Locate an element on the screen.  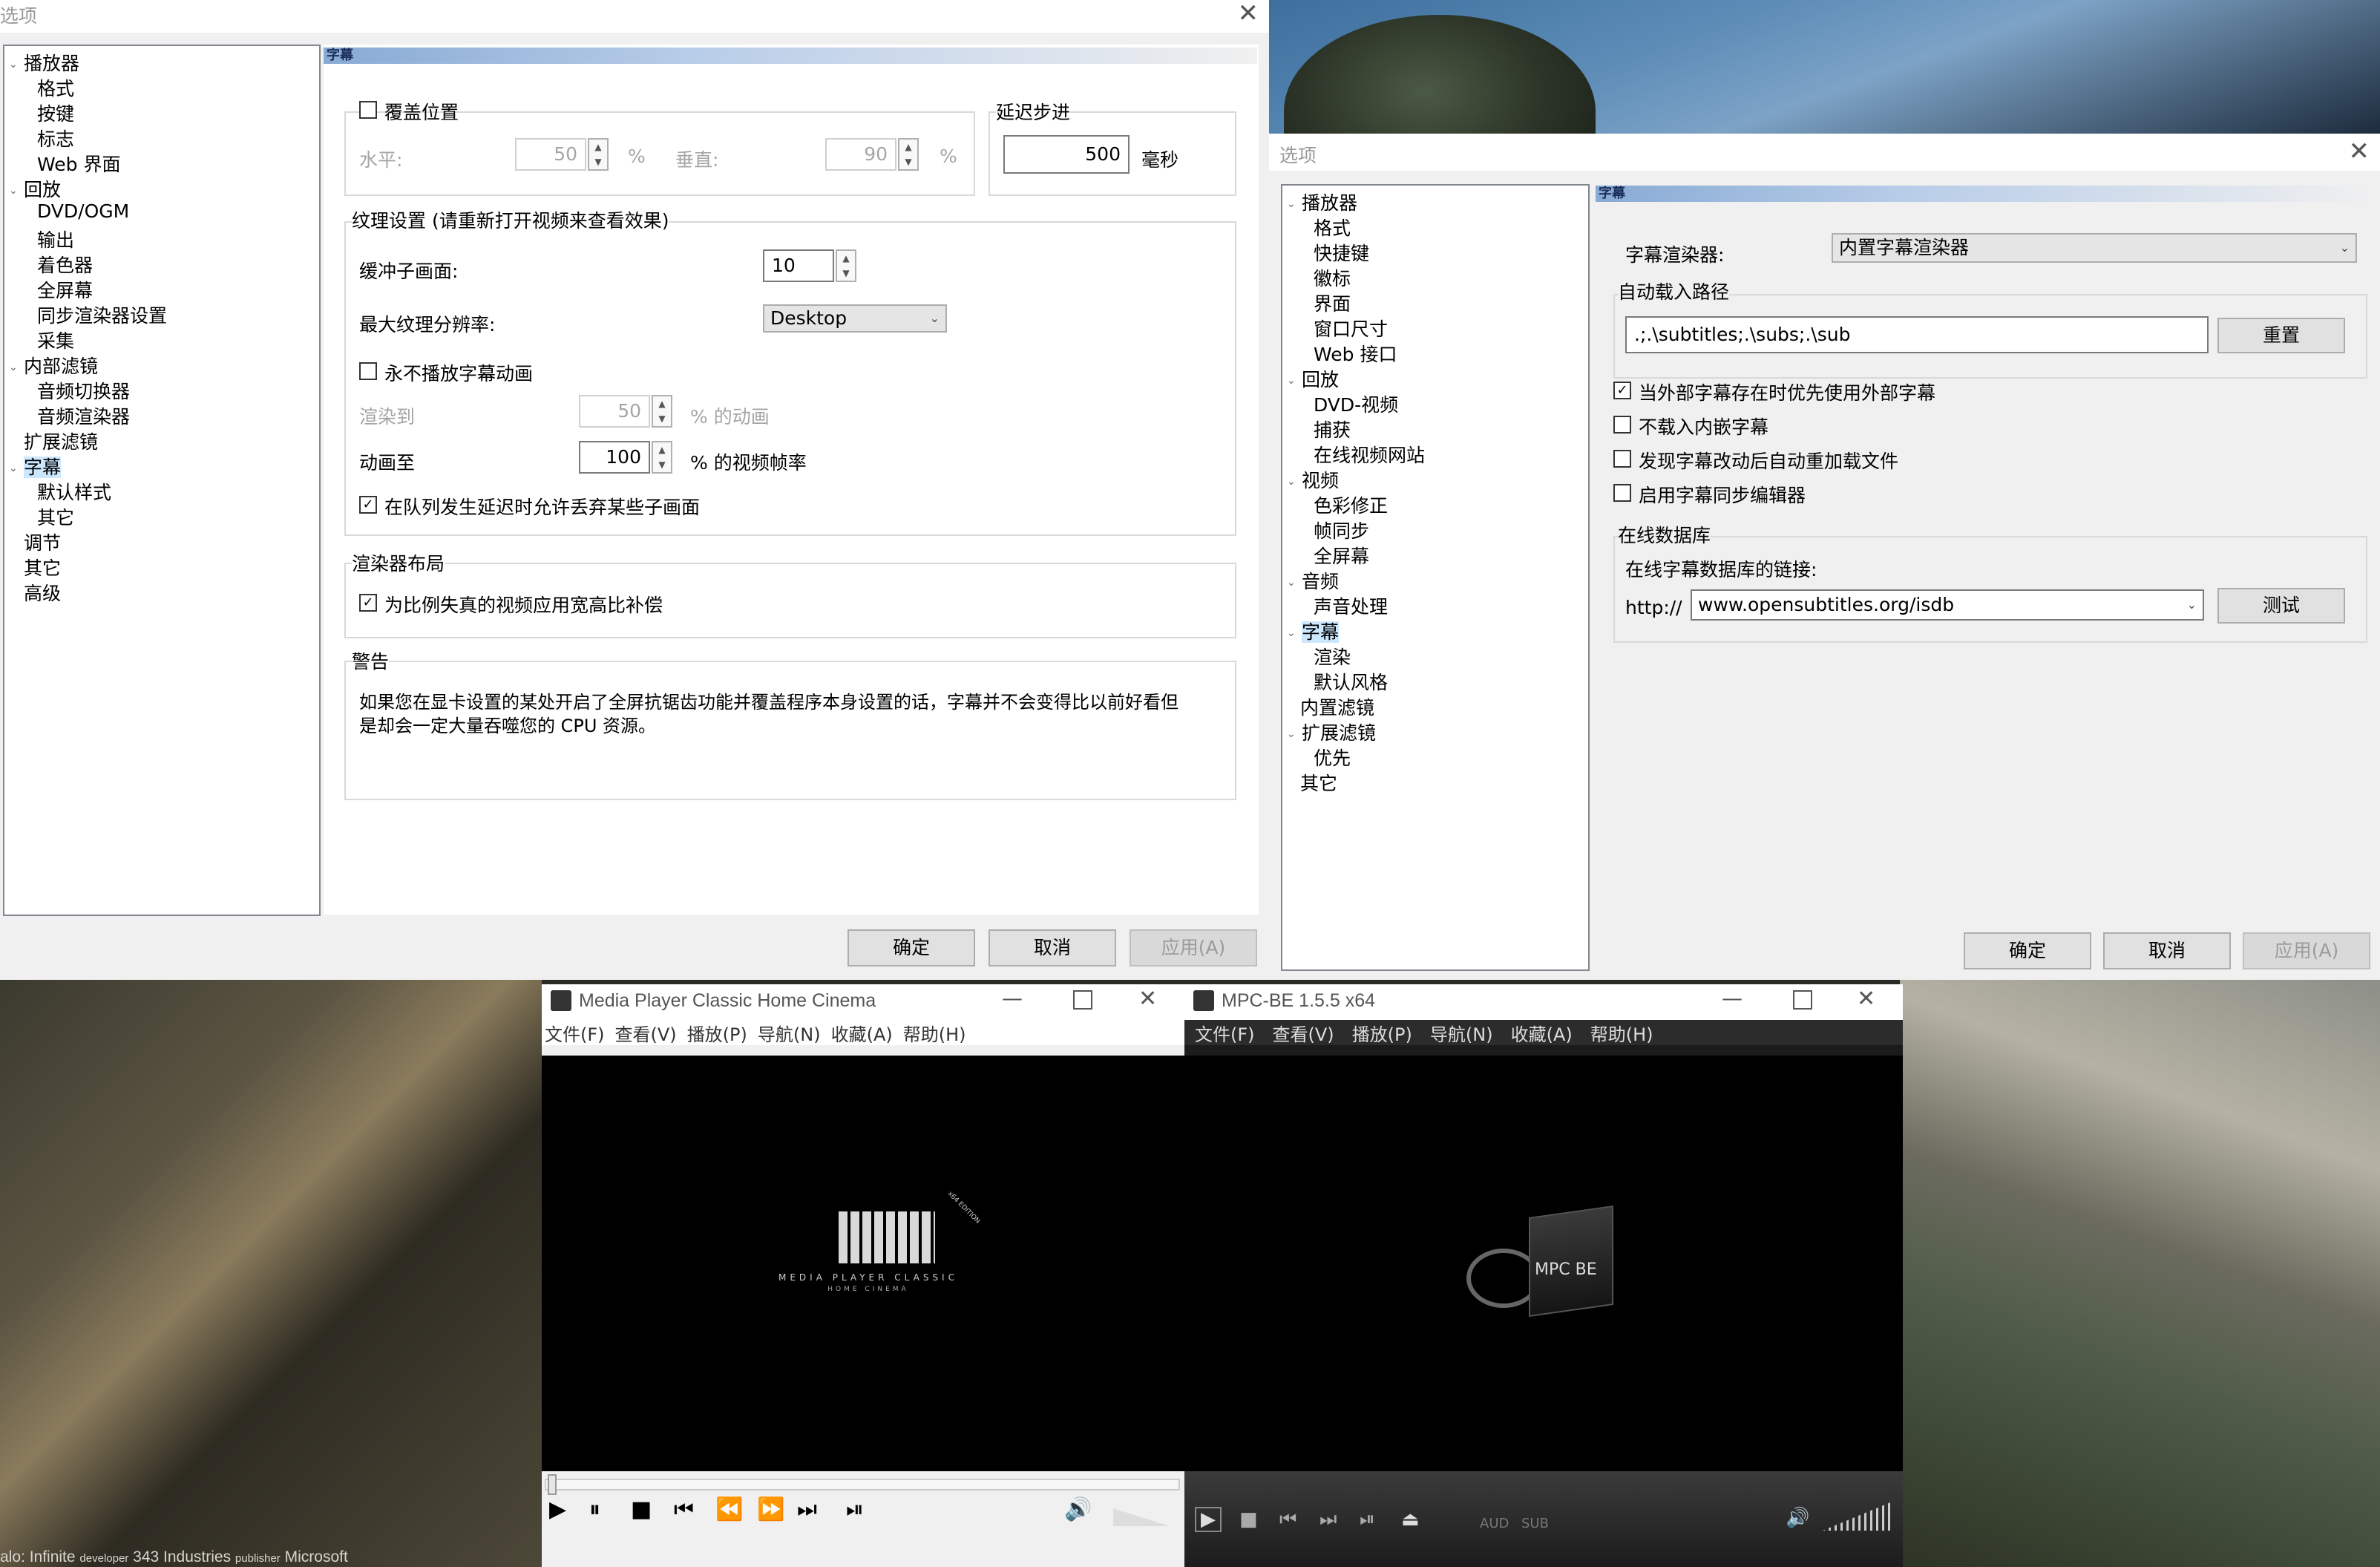
aspect-comp-checkbox: ✓ is located at coordinates (368, 603).